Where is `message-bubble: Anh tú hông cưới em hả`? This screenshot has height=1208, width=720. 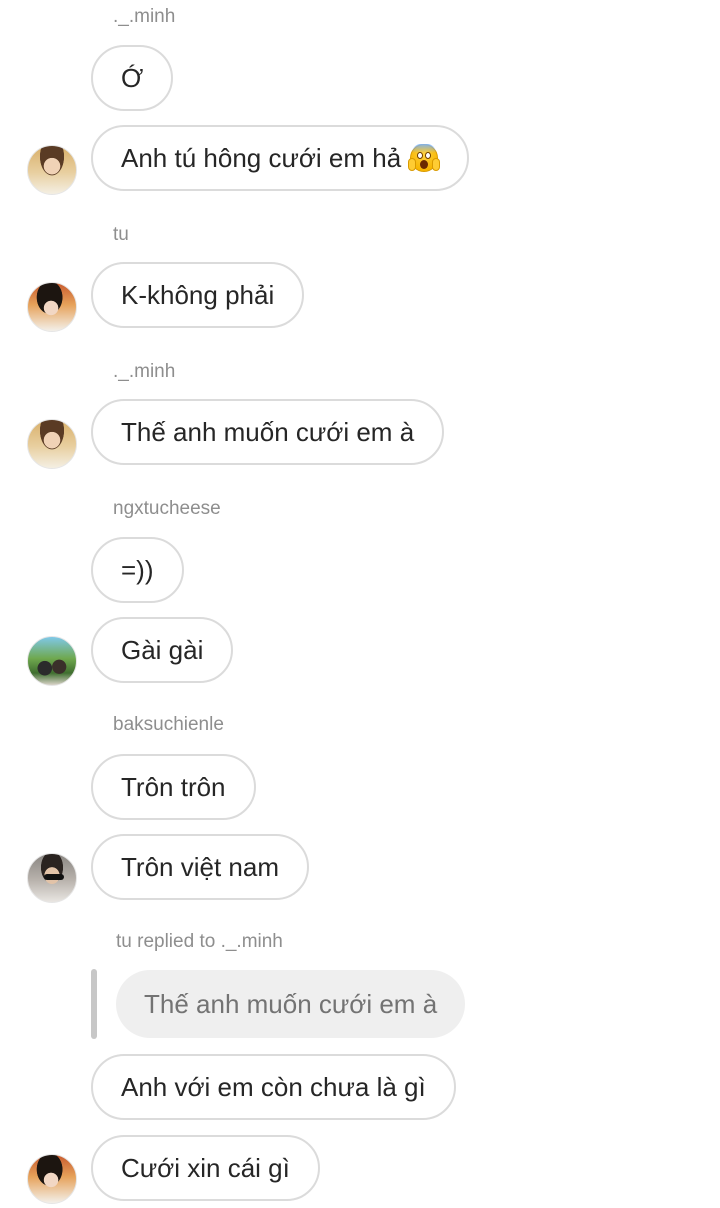
message-bubble: Anh tú hông cưới em hả is located at coordinates (280, 158).